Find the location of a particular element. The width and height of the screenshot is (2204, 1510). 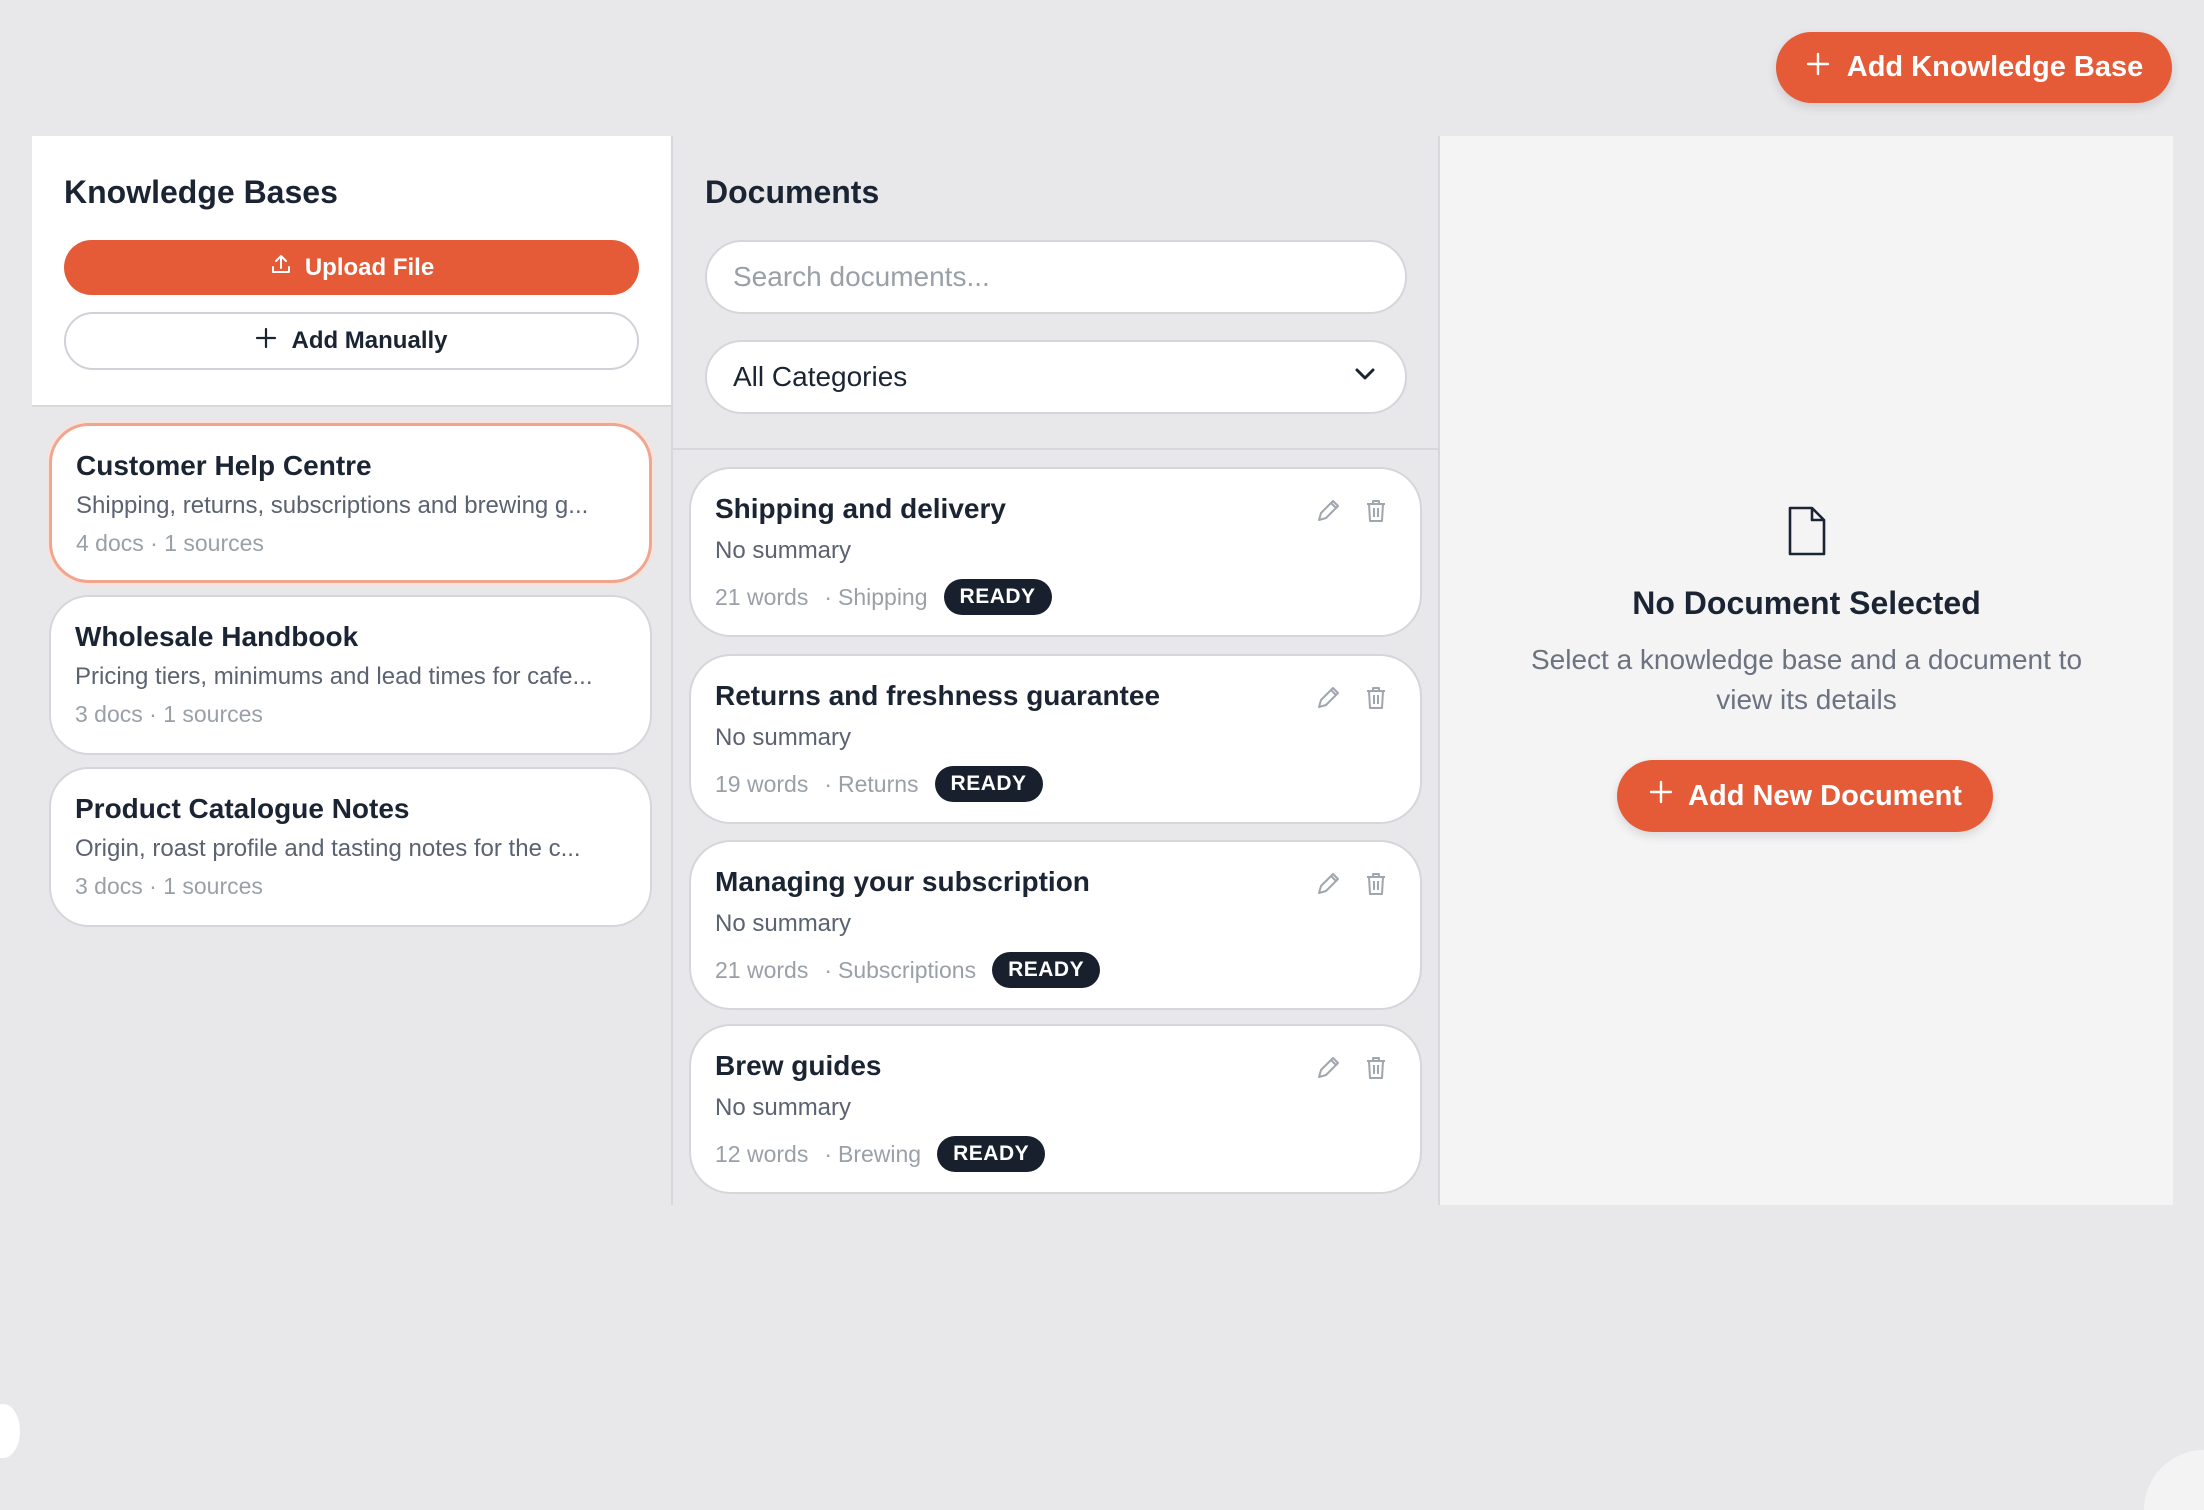

document-meta: 12 words · Brewing READY is located at coordinates (1055, 1154).